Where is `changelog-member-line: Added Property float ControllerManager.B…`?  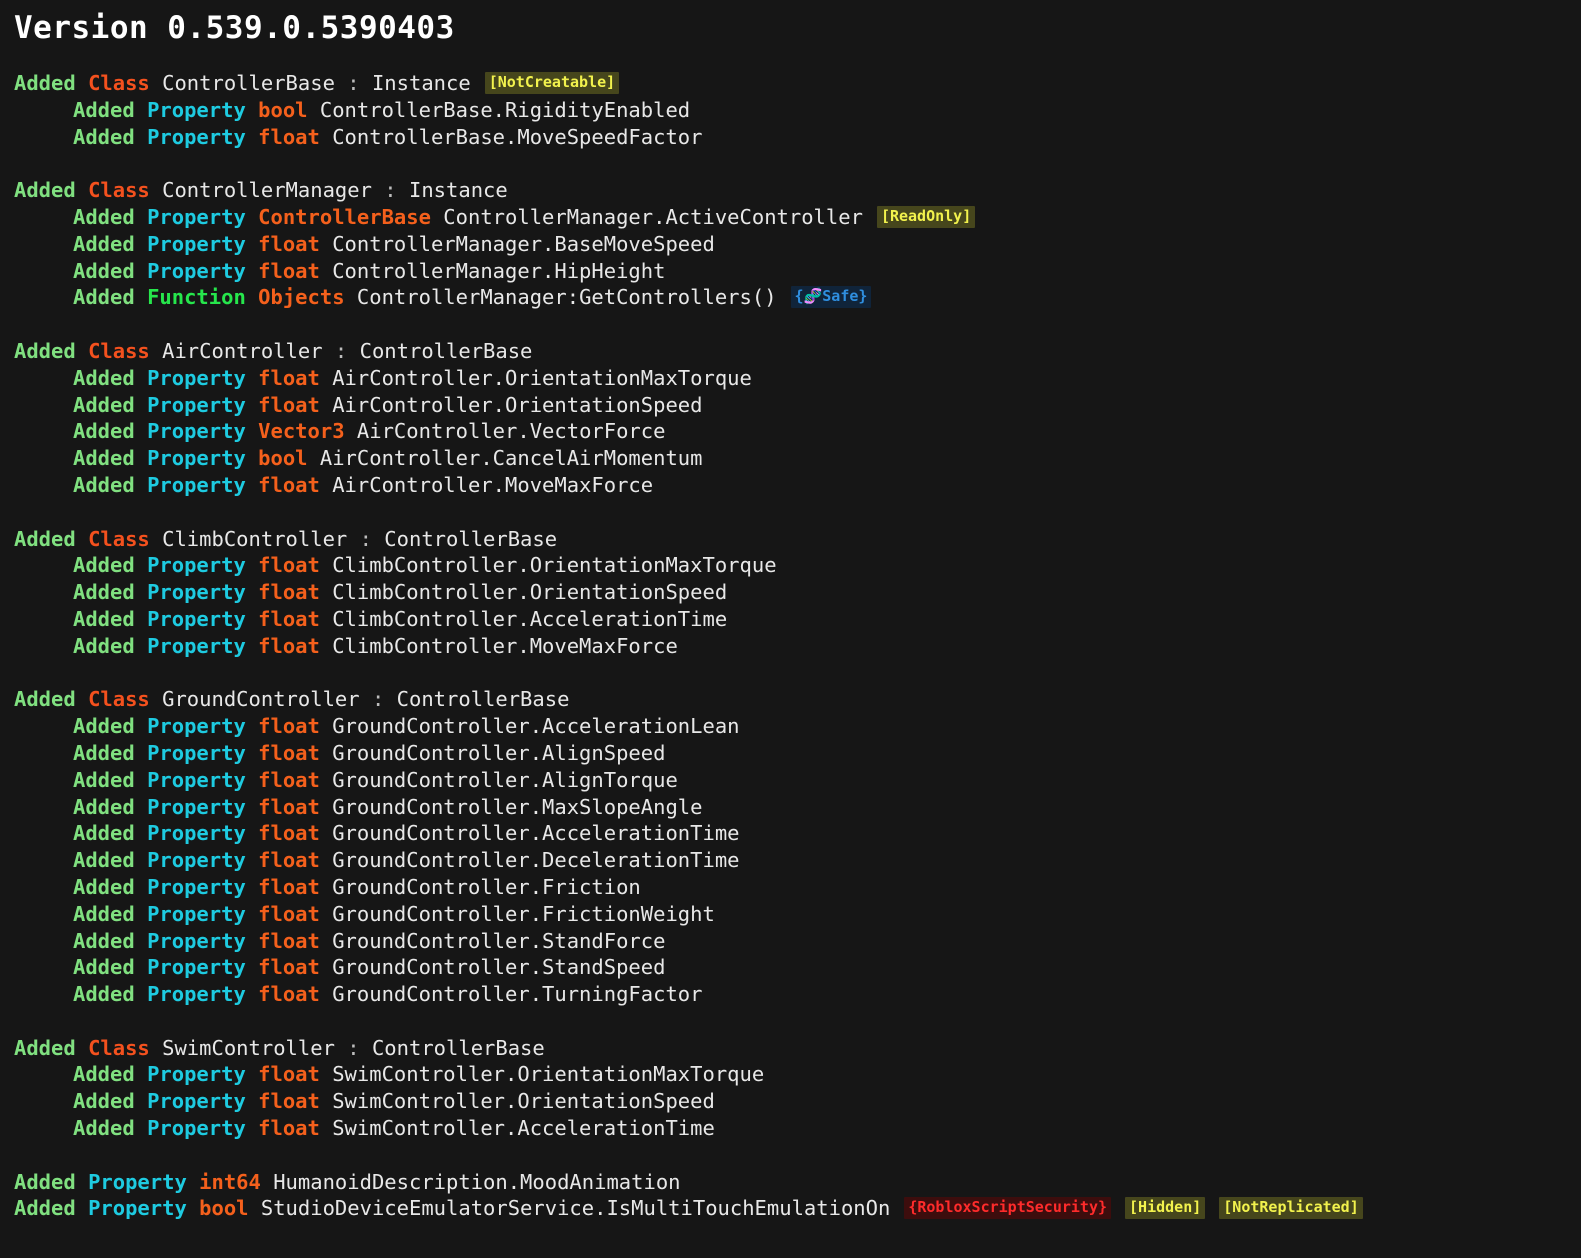
changelog-member-line: Added Property float ControllerManager.B… is located at coordinates (797, 244).